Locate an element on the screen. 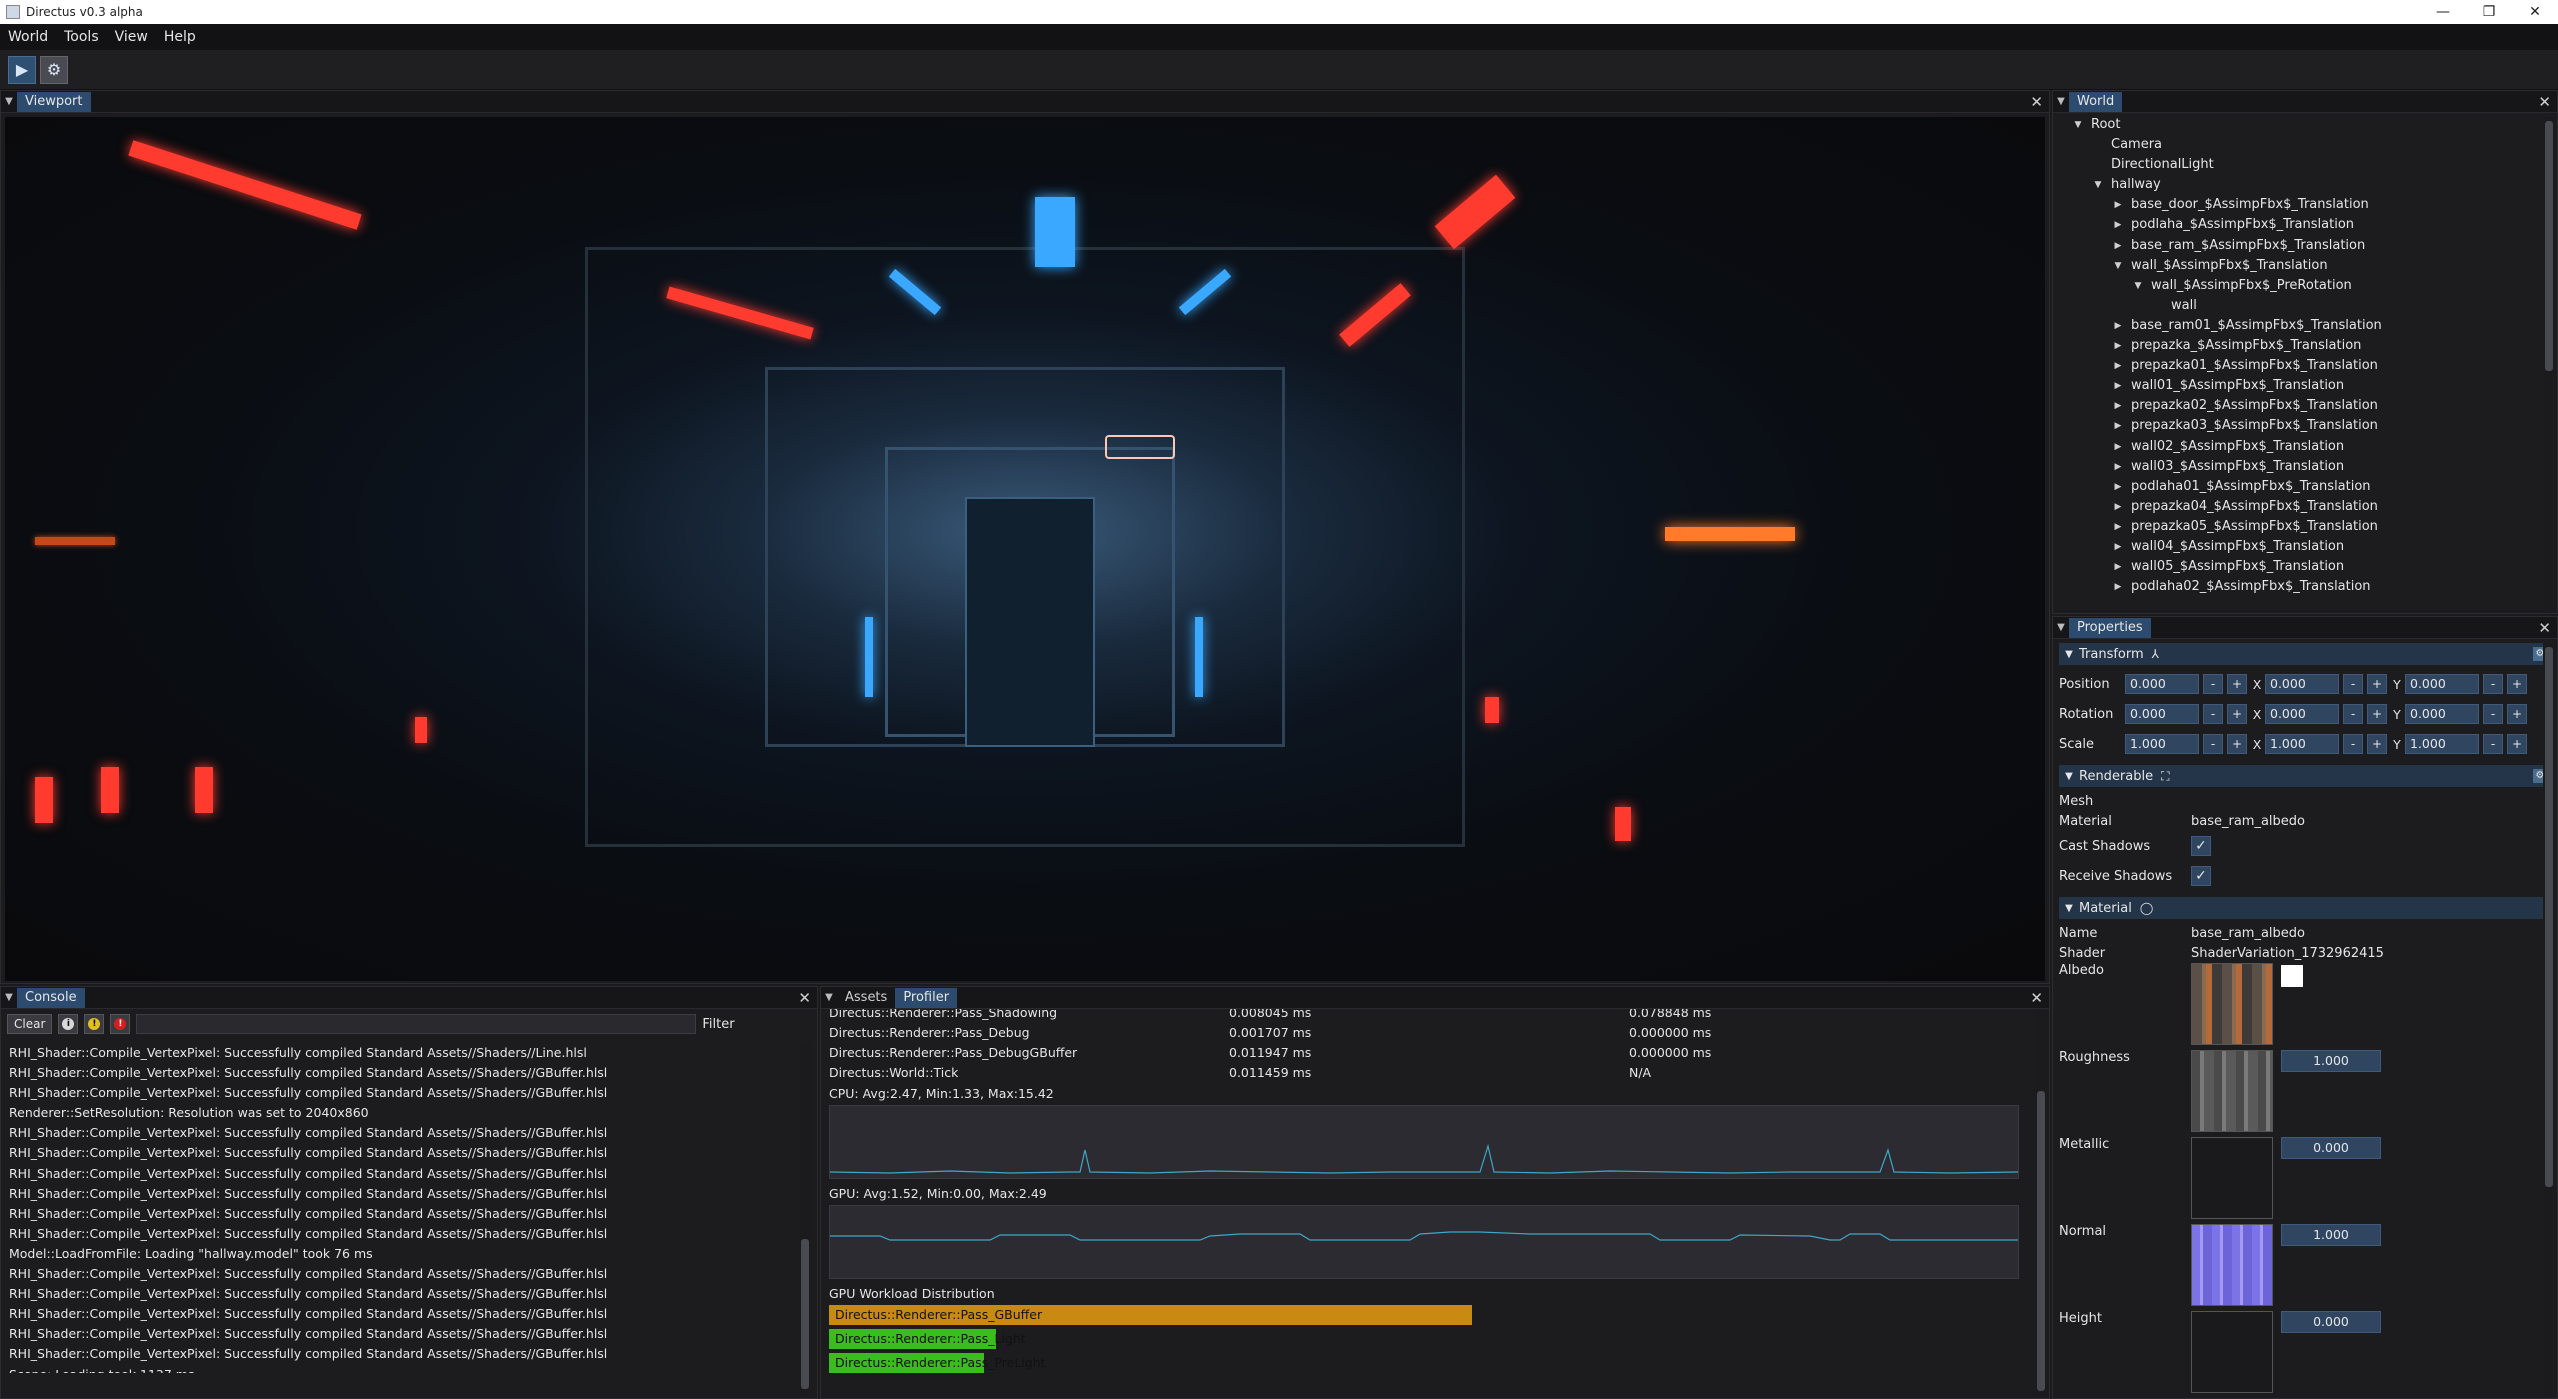 This screenshot has height=1399, width=2558. tree-node: Camera is located at coordinates (2305, 145).